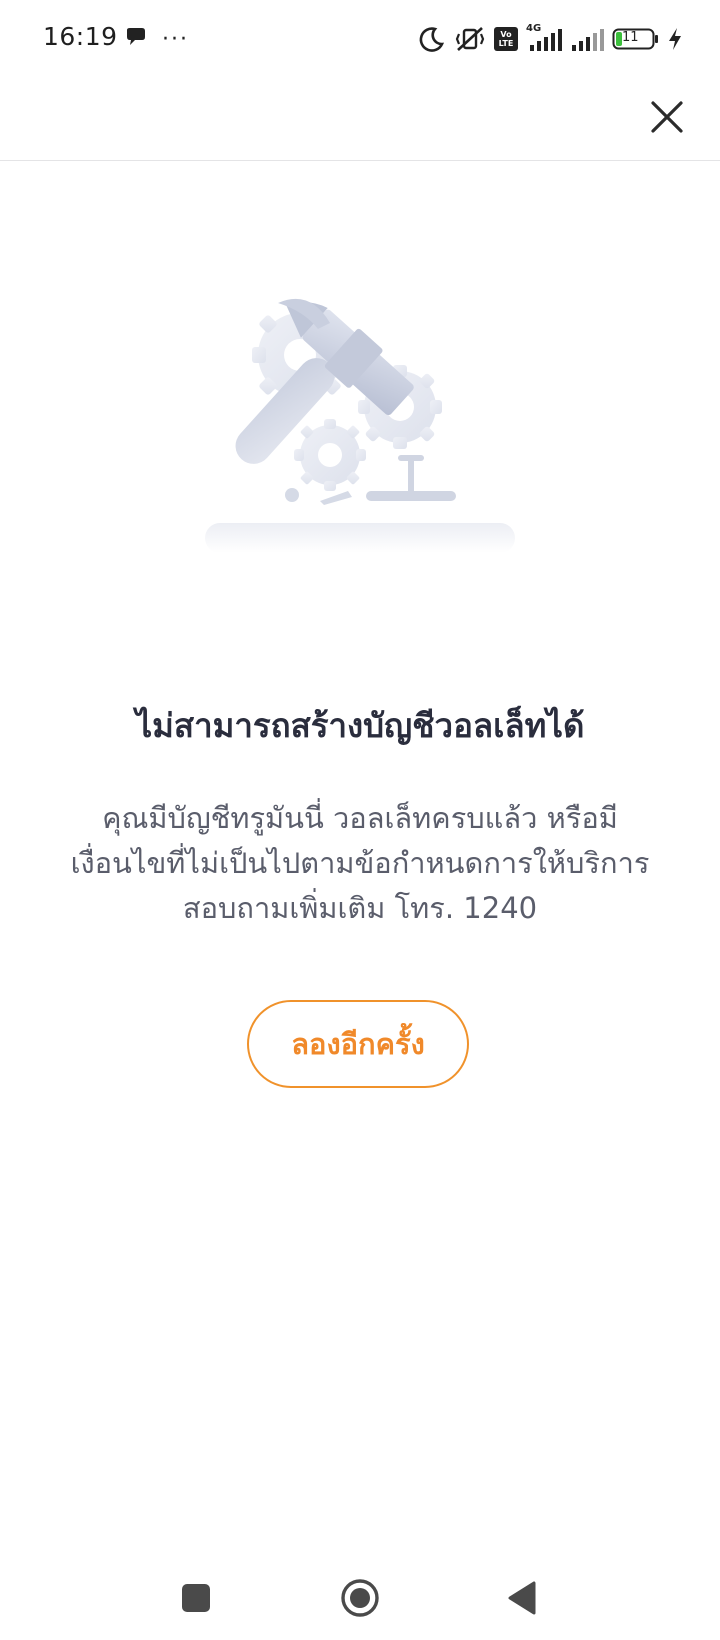 The image size is (720, 1640). Describe the element at coordinates (470, 39) in the screenshot. I see `vibrate-off-icon` at that location.